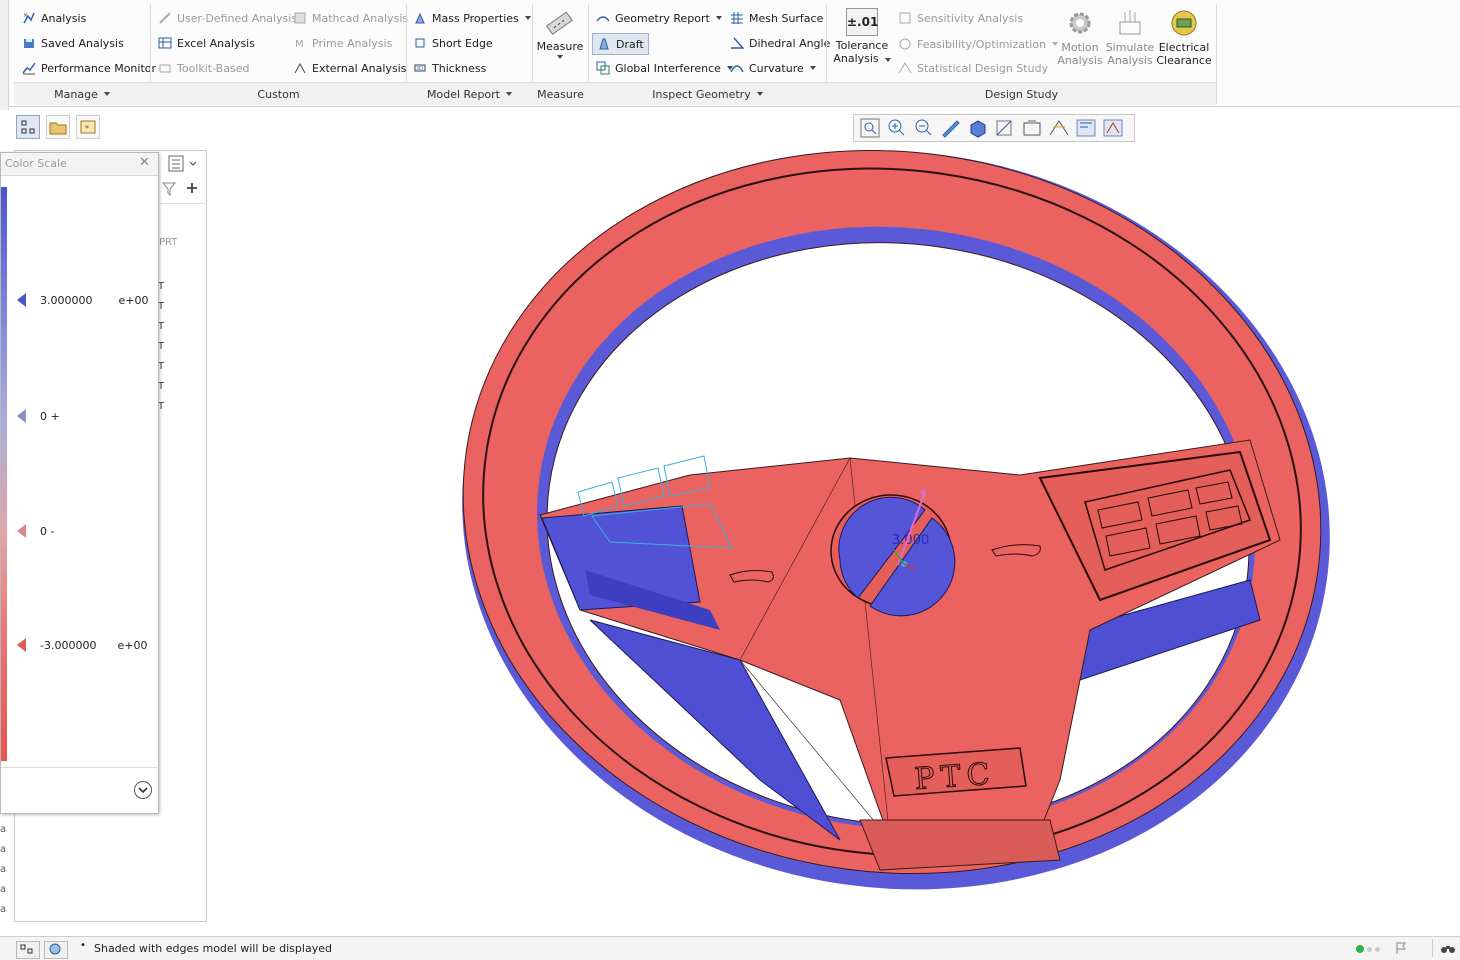  Describe the element at coordinates (659, 18) in the screenshot. I see `geometry-report-button: Geometry Report` at that location.